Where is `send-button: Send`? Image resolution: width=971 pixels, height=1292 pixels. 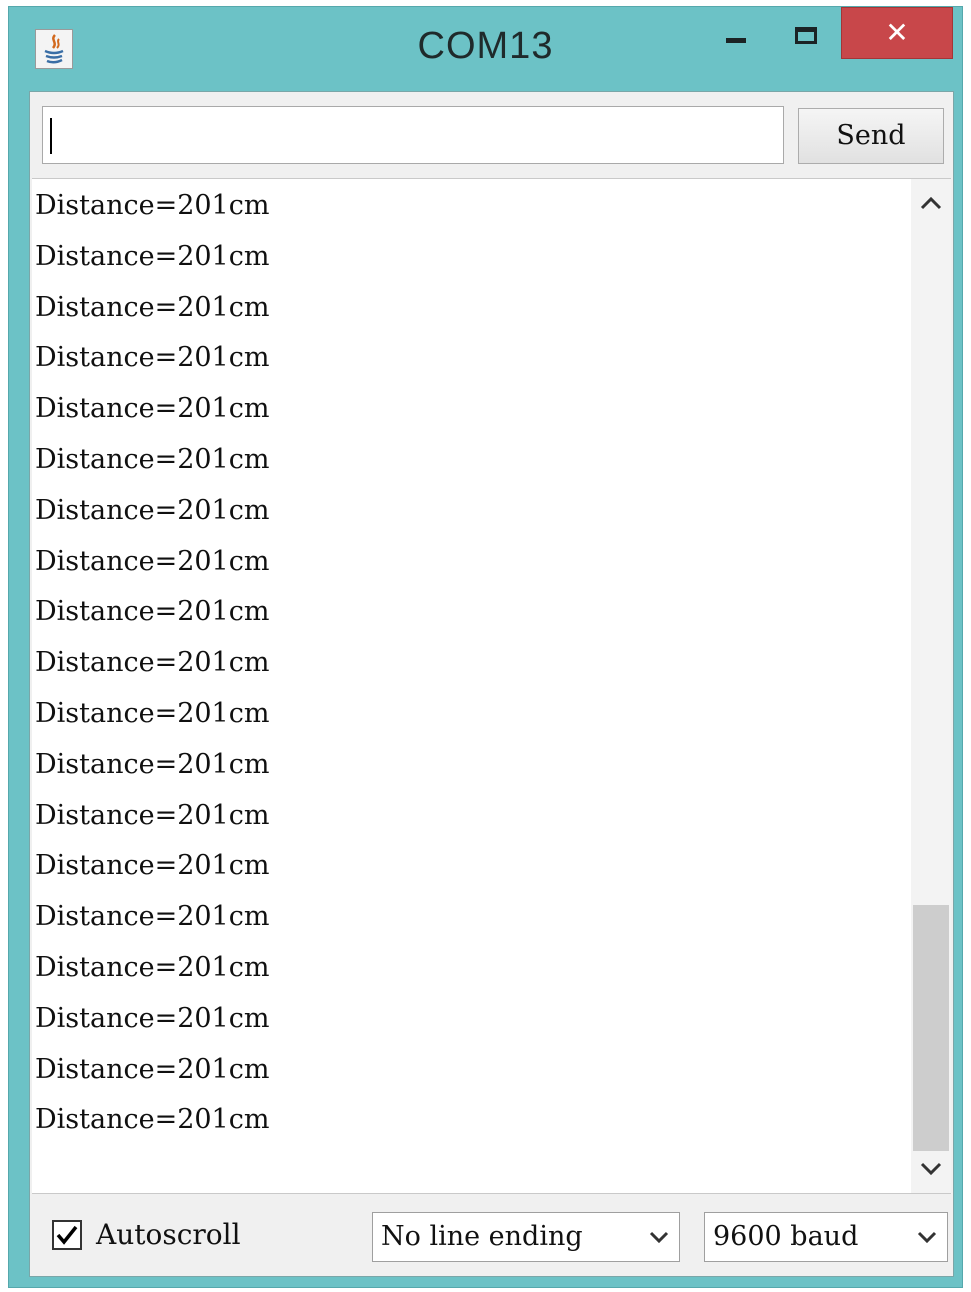
send-button: Send is located at coordinates (871, 136).